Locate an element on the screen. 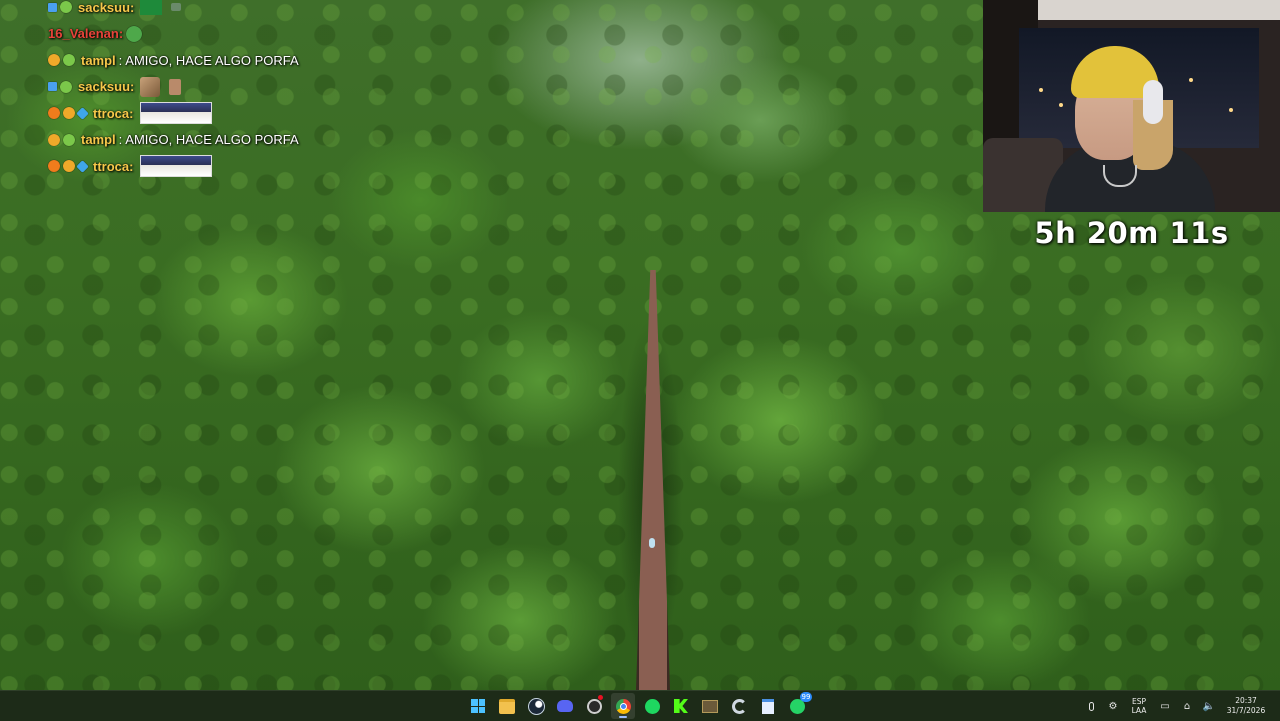 The width and height of the screenshot is (1280, 721). microphone-tray-button is located at coordinates (1091, 706).